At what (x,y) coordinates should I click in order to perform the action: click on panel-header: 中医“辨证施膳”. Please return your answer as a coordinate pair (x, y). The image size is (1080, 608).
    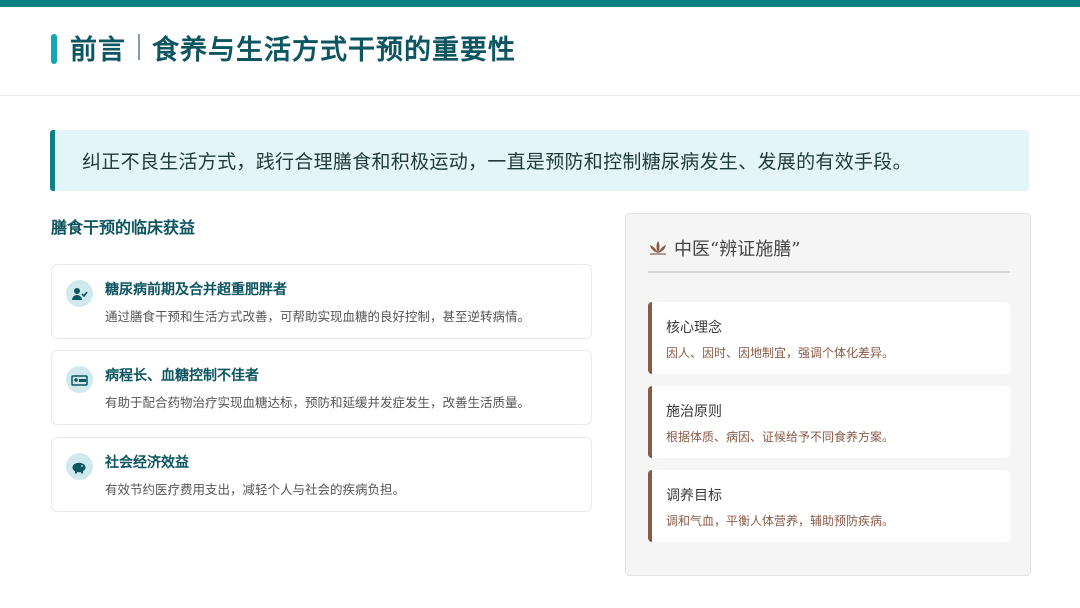
    Looking at the image, I should click on (724, 248).